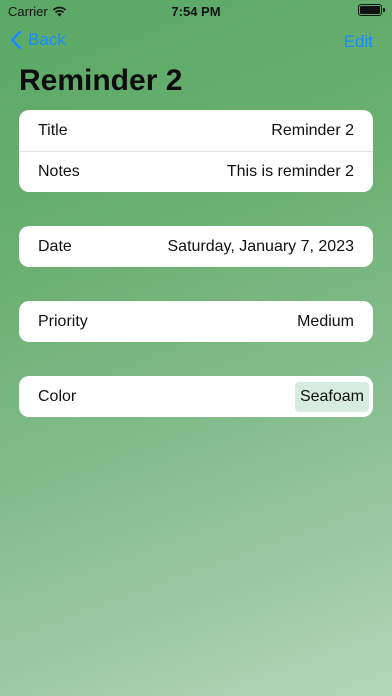  Describe the element at coordinates (59, 171) in the screenshot. I see `notes-label: Notes` at that location.